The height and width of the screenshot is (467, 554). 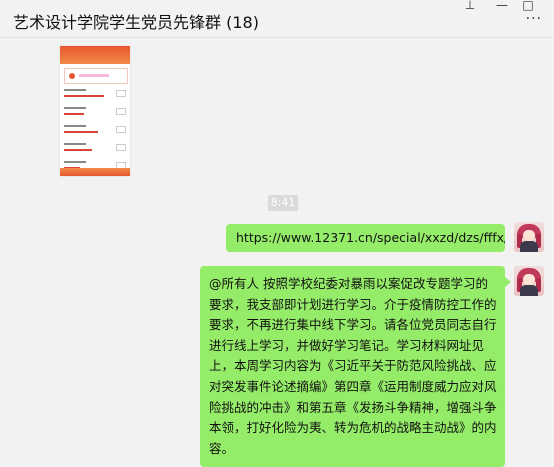 What do you see at coordinates (283, 203) in the screenshot?
I see `time-divider: 8:41` at bounding box center [283, 203].